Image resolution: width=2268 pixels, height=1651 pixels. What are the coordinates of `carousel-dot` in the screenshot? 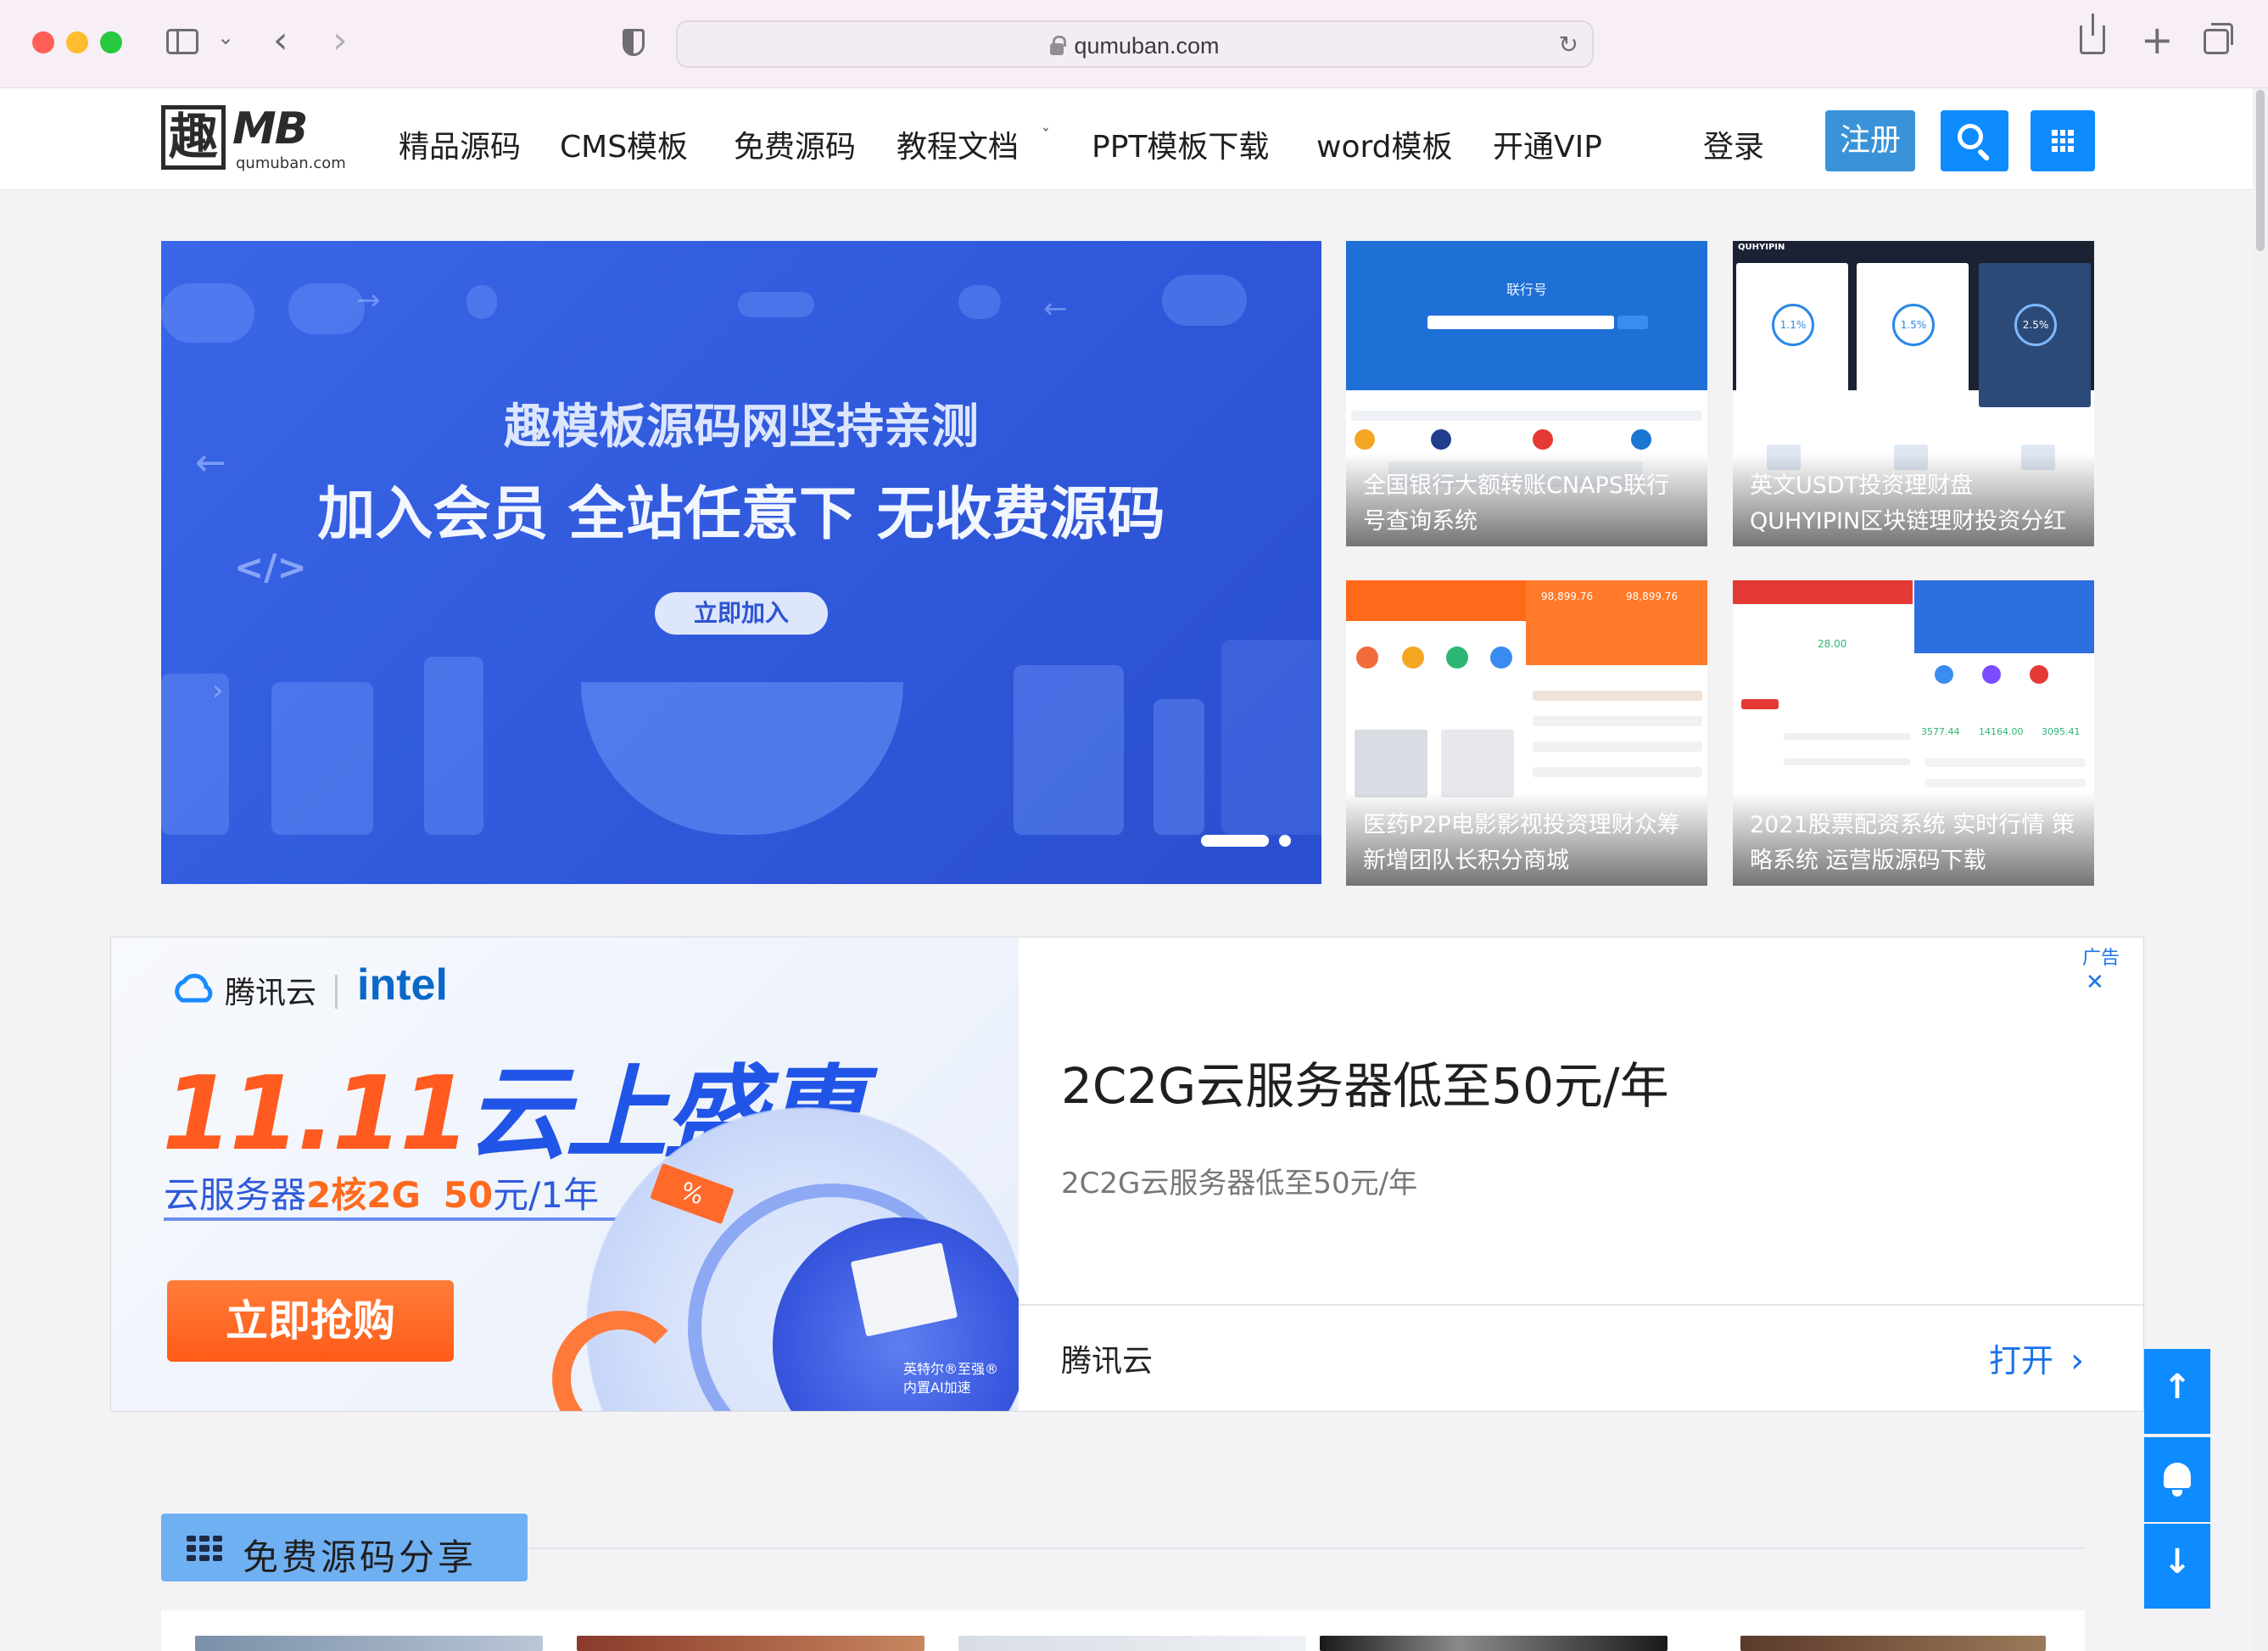 It's located at (1285, 841).